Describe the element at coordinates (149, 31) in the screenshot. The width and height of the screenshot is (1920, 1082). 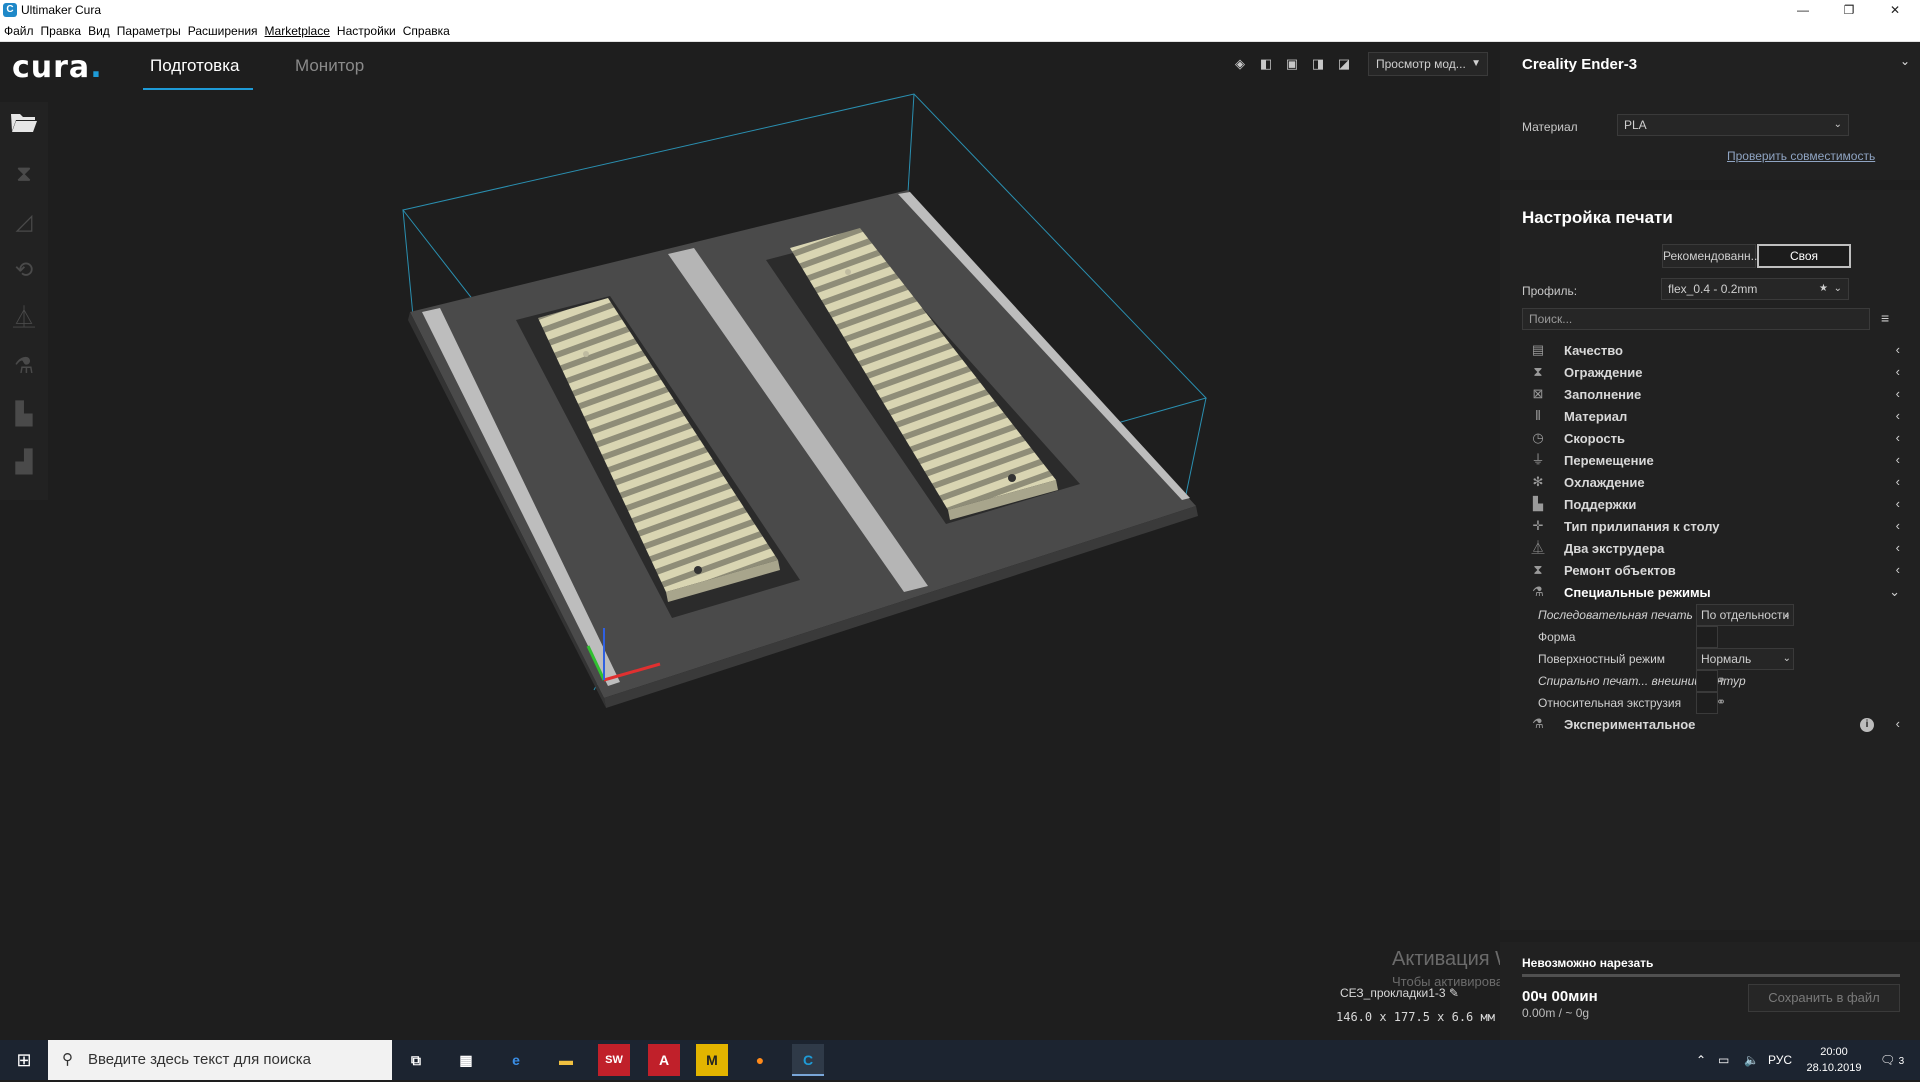
I see `menu-settings: Параметры` at that location.